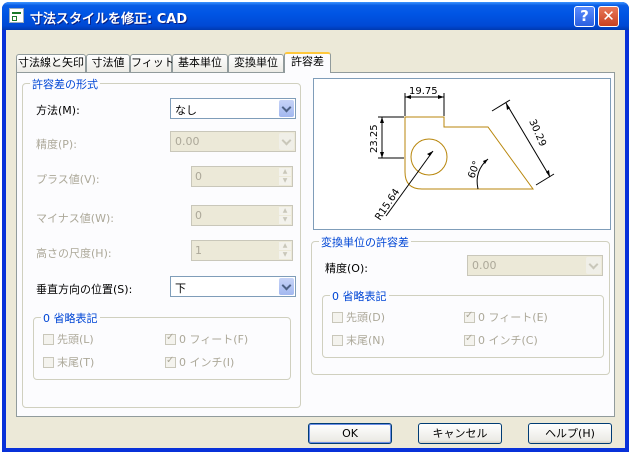 This screenshot has height=456, width=633. I want to click on trailing-checkbox: 末尾(T), so click(68, 362).